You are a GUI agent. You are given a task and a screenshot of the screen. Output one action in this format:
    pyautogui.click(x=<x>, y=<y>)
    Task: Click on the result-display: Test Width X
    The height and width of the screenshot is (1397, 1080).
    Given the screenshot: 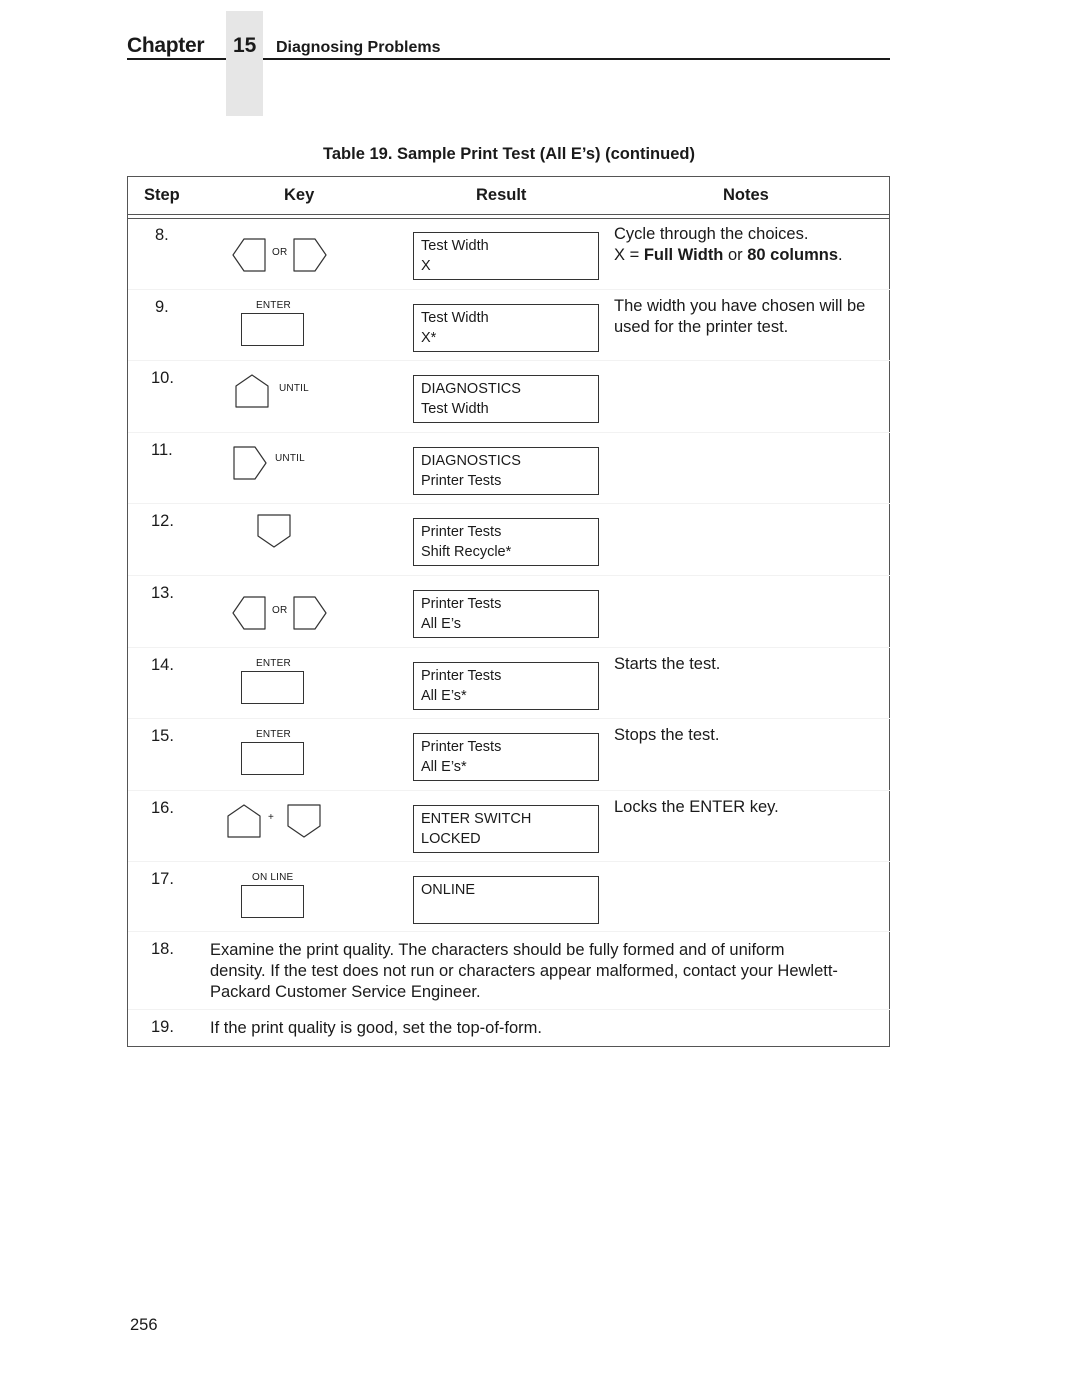 What is the action you would take?
    pyautogui.click(x=506, y=256)
    